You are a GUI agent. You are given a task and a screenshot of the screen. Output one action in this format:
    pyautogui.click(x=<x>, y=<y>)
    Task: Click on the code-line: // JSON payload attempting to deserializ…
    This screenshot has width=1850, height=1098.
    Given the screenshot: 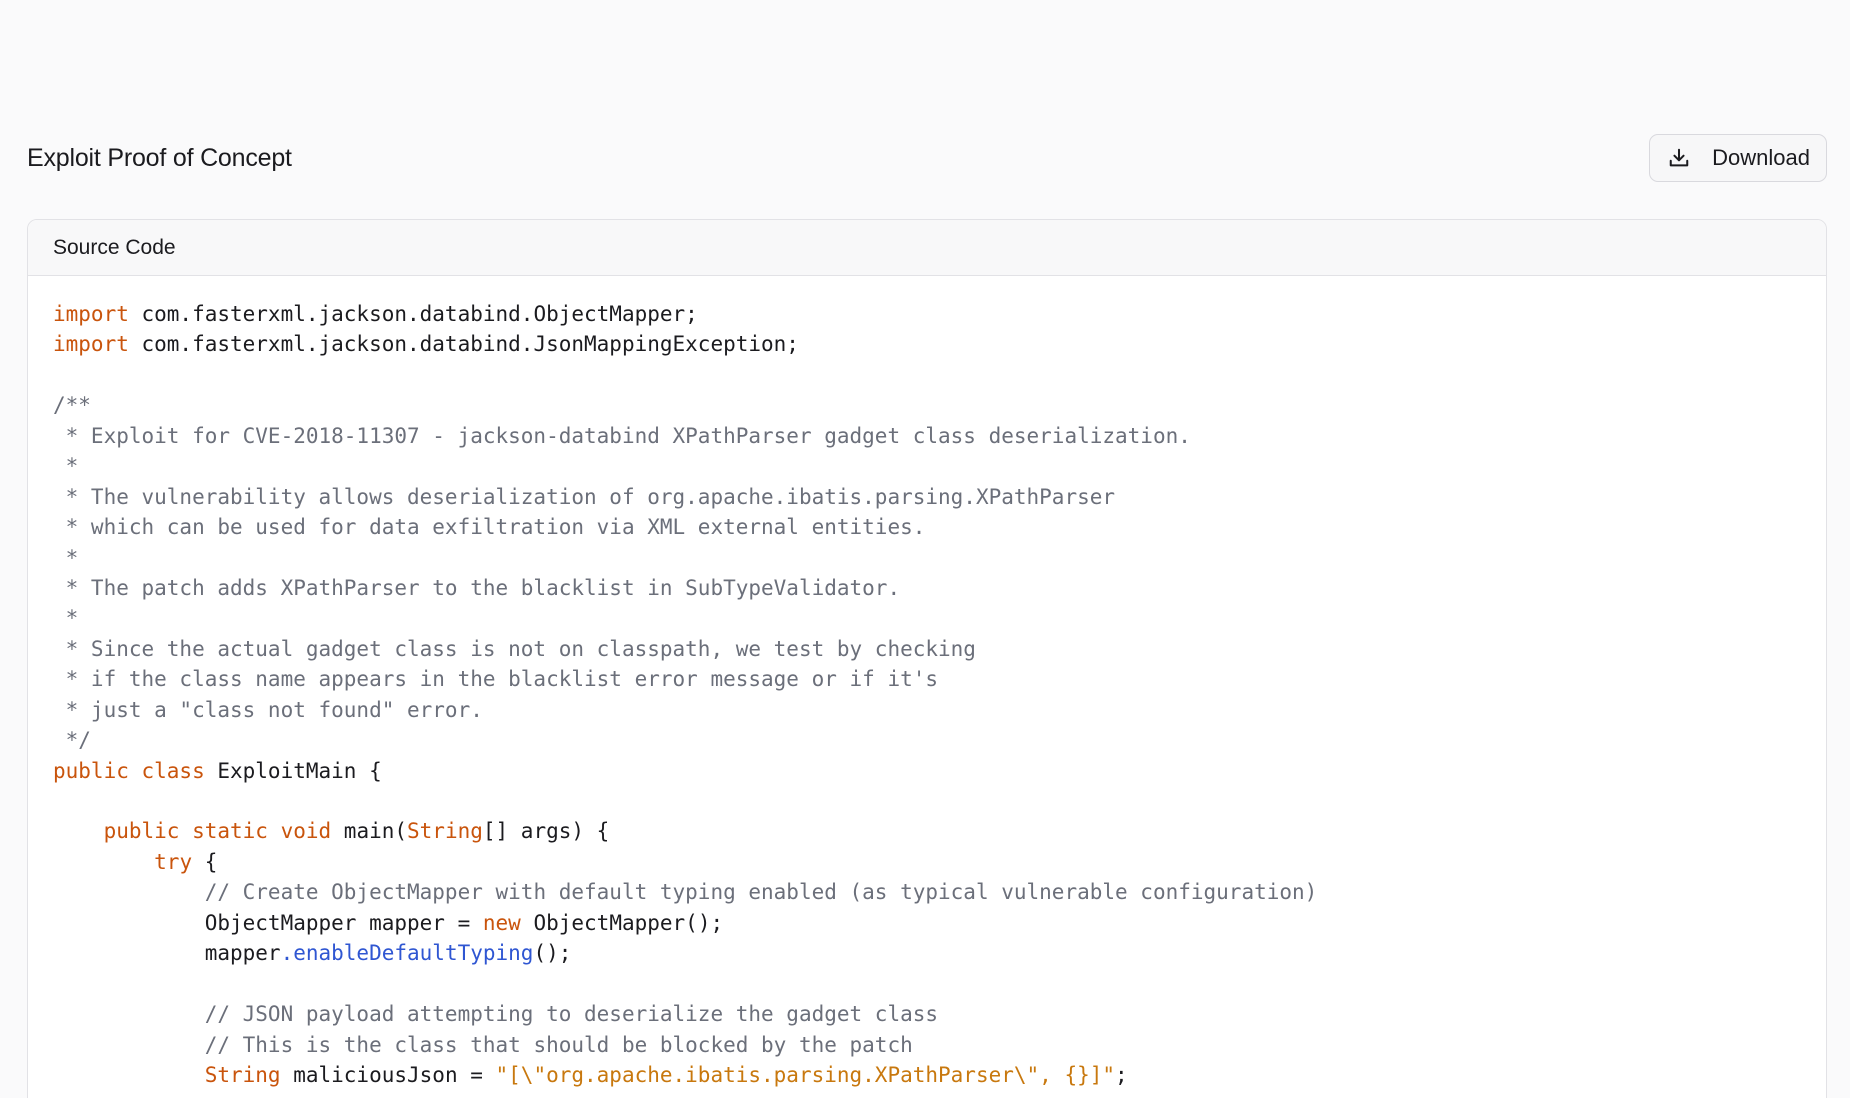 What is the action you would take?
    pyautogui.click(x=939, y=1014)
    